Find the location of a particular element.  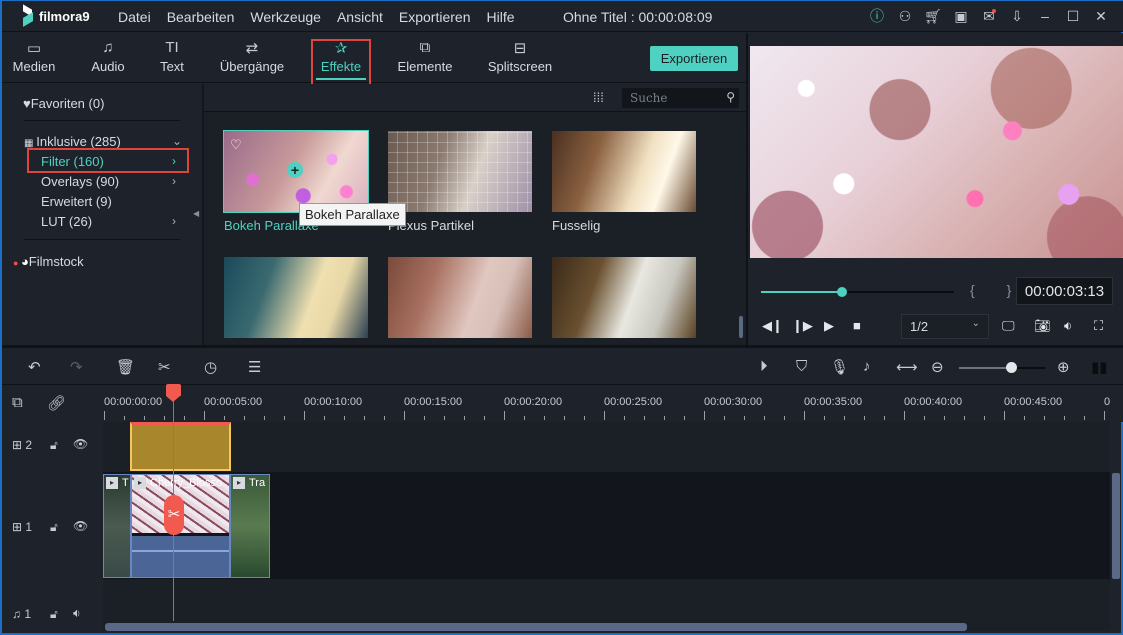

microphone-icon: 🎙︎ is located at coordinates (839, 367).